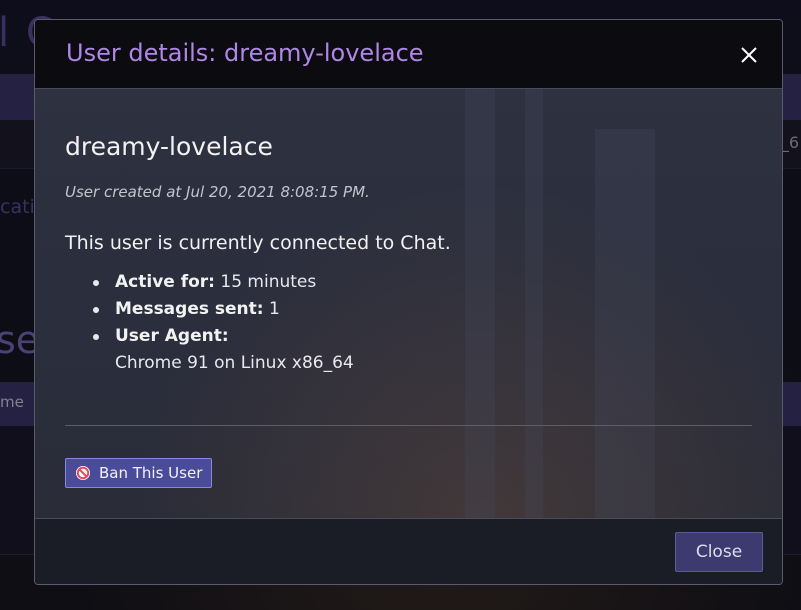  I want to click on list-item: Active for: 15 minutes, so click(223, 282).